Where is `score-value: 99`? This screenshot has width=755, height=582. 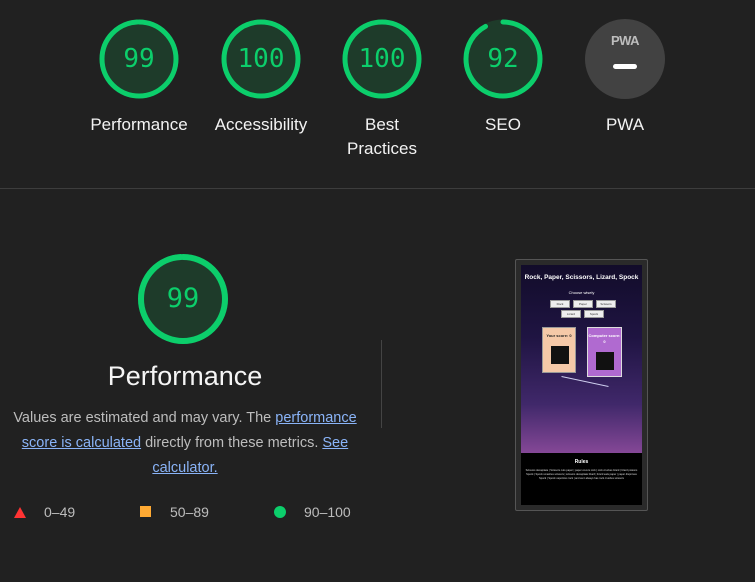
score-value: 99 is located at coordinates (139, 59).